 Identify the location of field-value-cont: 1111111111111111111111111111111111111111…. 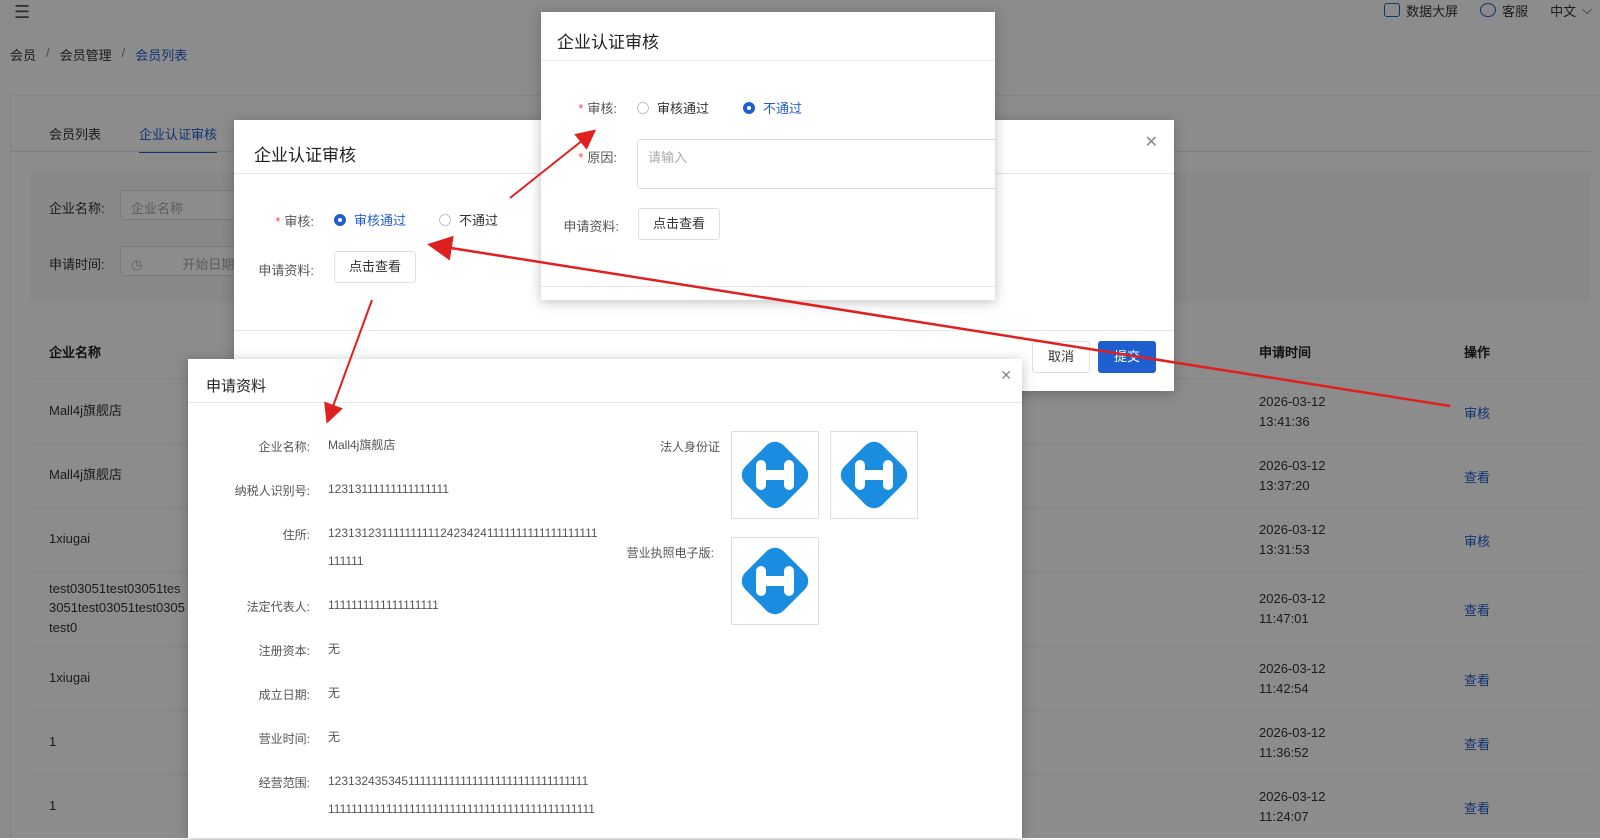
(461, 809).